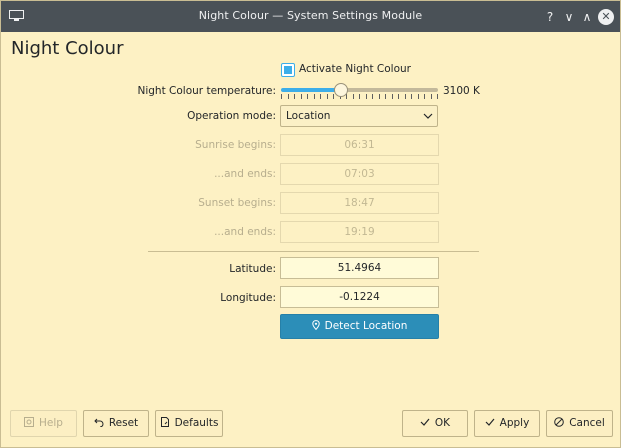  What do you see at coordinates (207, 91) in the screenshot?
I see `temperature-label: Night Colour temperature:` at bounding box center [207, 91].